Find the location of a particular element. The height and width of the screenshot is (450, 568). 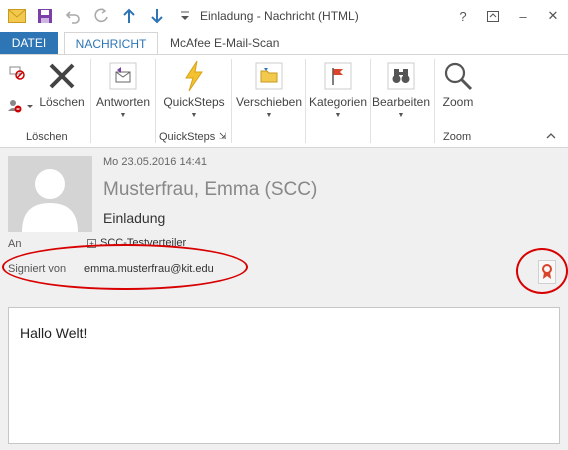

avatar is located at coordinates (50, 194).